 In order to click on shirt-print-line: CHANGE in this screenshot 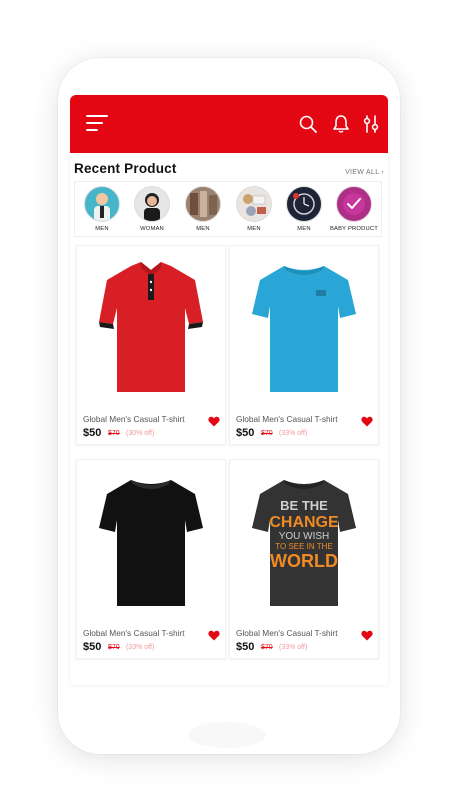, I will do `click(304, 522)`.